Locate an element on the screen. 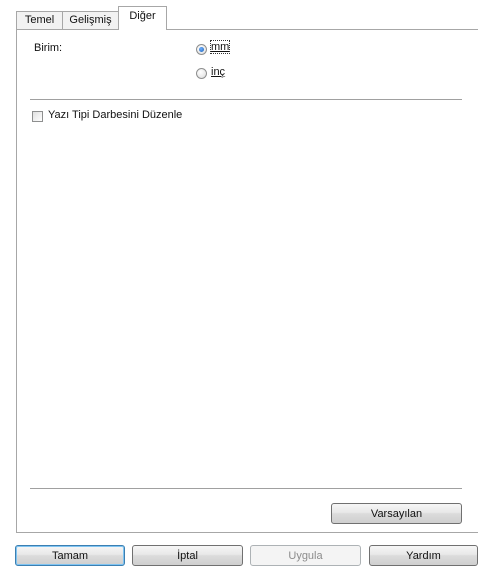 This screenshot has height=569, width=478. tab-gelismis-label: Gelişmiş is located at coordinates (90, 20).